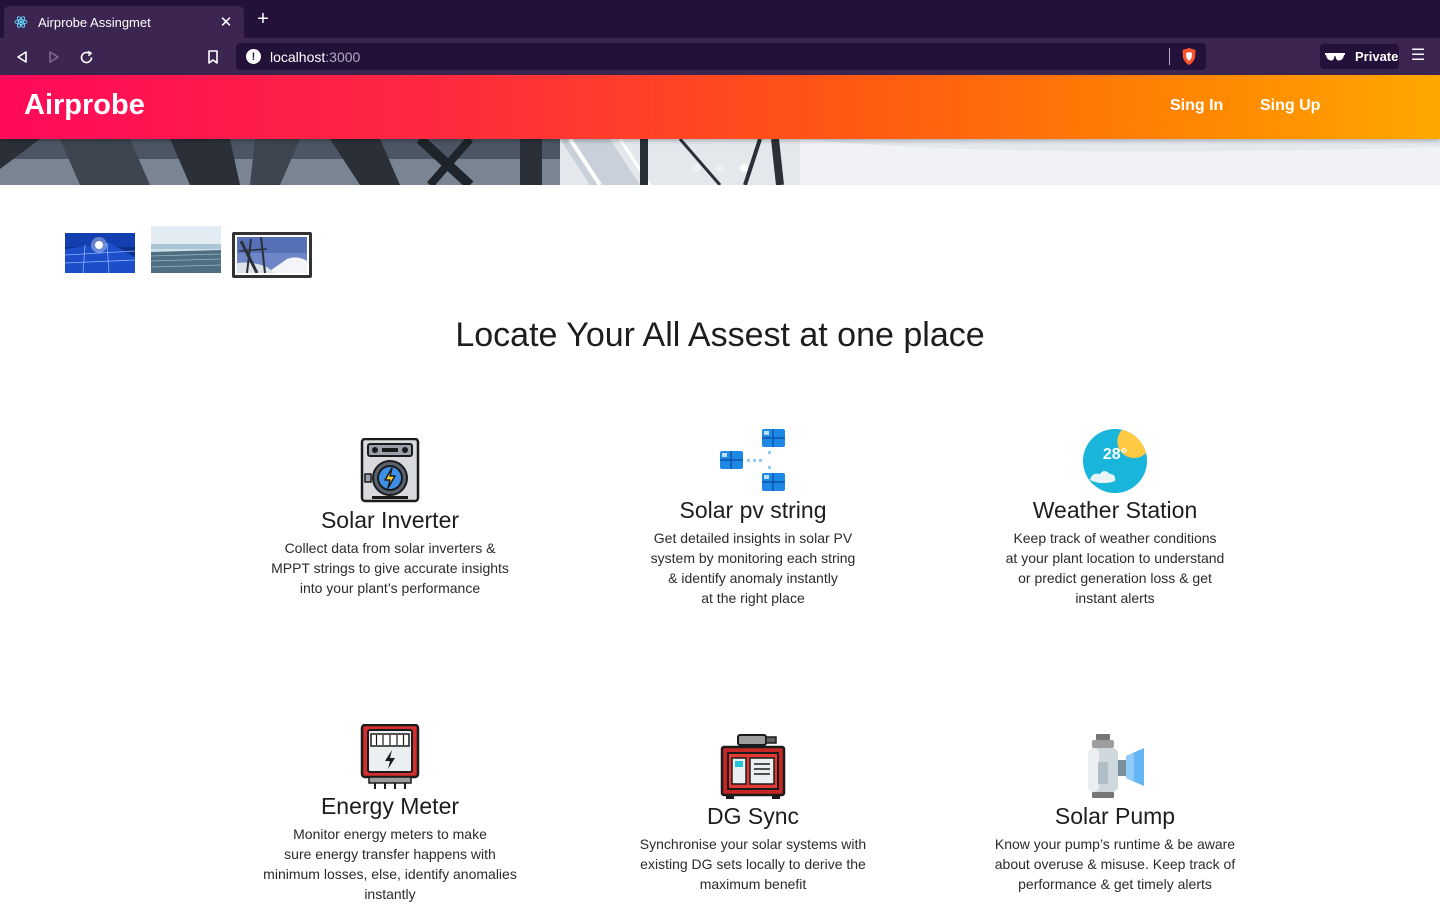  I want to click on hero-slide-image, so click(720, 162).